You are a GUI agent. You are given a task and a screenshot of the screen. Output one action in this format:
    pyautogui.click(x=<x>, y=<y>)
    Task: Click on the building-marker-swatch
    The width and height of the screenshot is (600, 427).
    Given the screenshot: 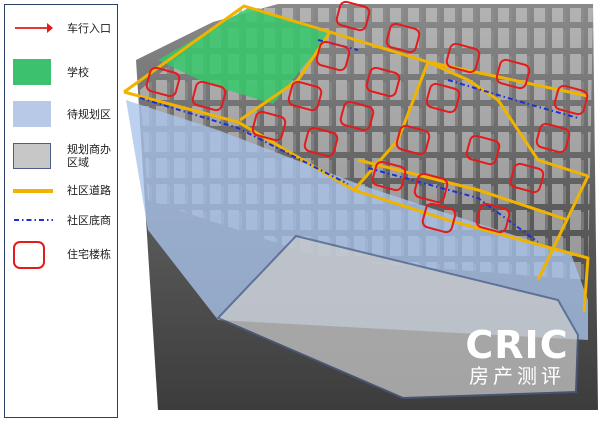 What is the action you would take?
    pyautogui.click(x=29, y=255)
    